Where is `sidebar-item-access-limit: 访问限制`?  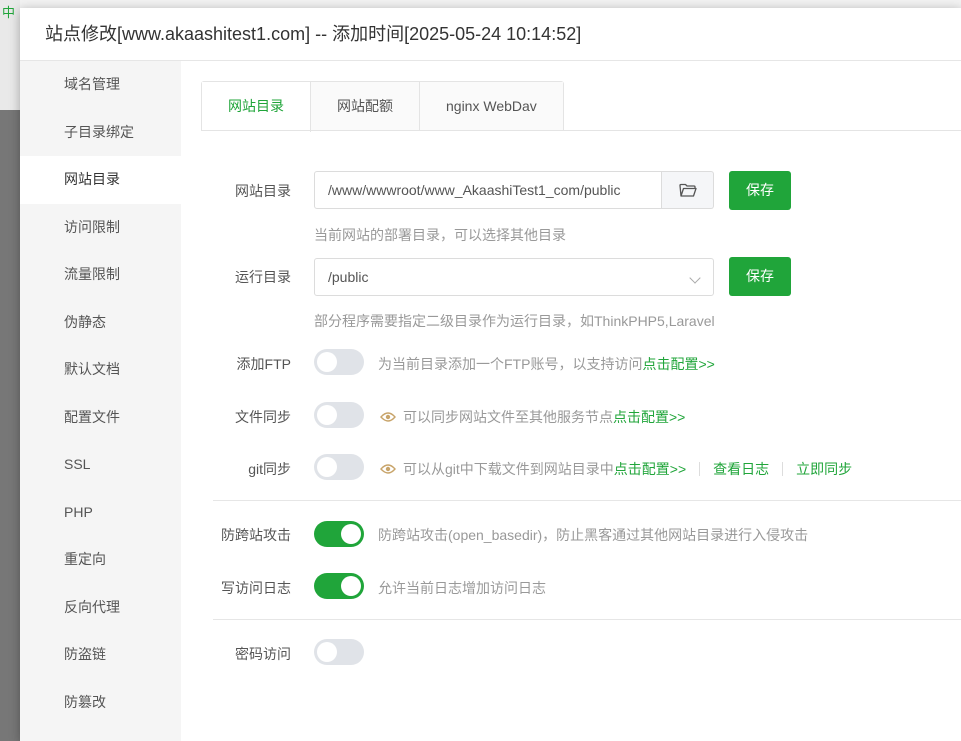 sidebar-item-access-limit: 访问限制 is located at coordinates (100, 228).